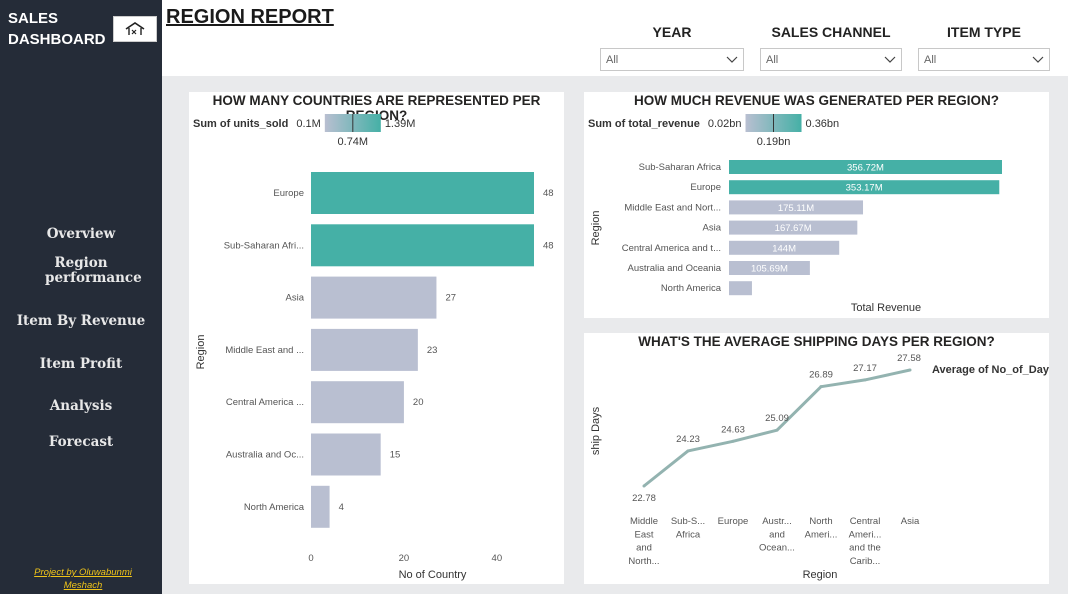  What do you see at coordinates (821, 375) in the screenshot?
I see `data-label: 26.89` at bounding box center [821, 375].